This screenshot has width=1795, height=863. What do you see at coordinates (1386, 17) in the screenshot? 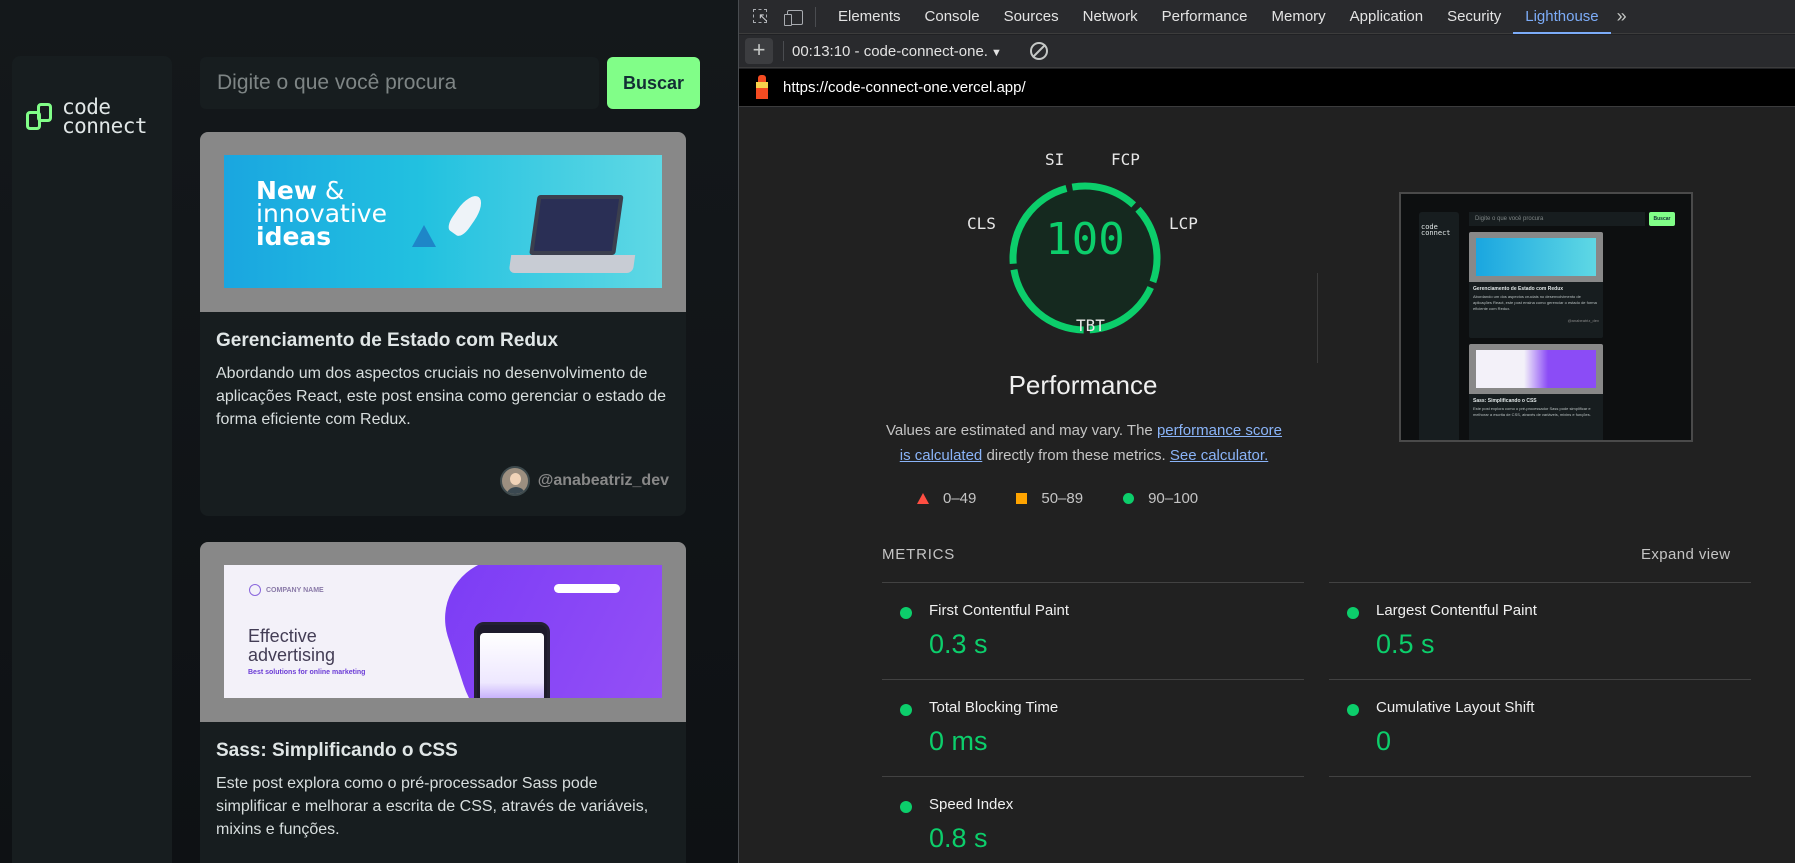
I see `tab-application: Application` at bounding box center [1386, 17].